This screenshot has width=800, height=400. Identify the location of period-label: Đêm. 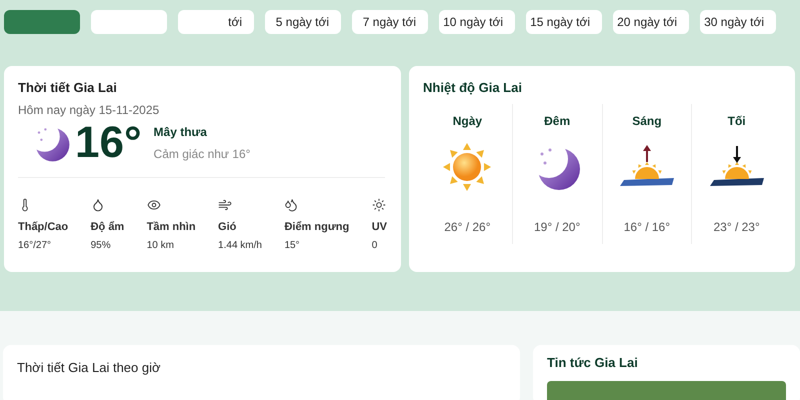
(557, 121).